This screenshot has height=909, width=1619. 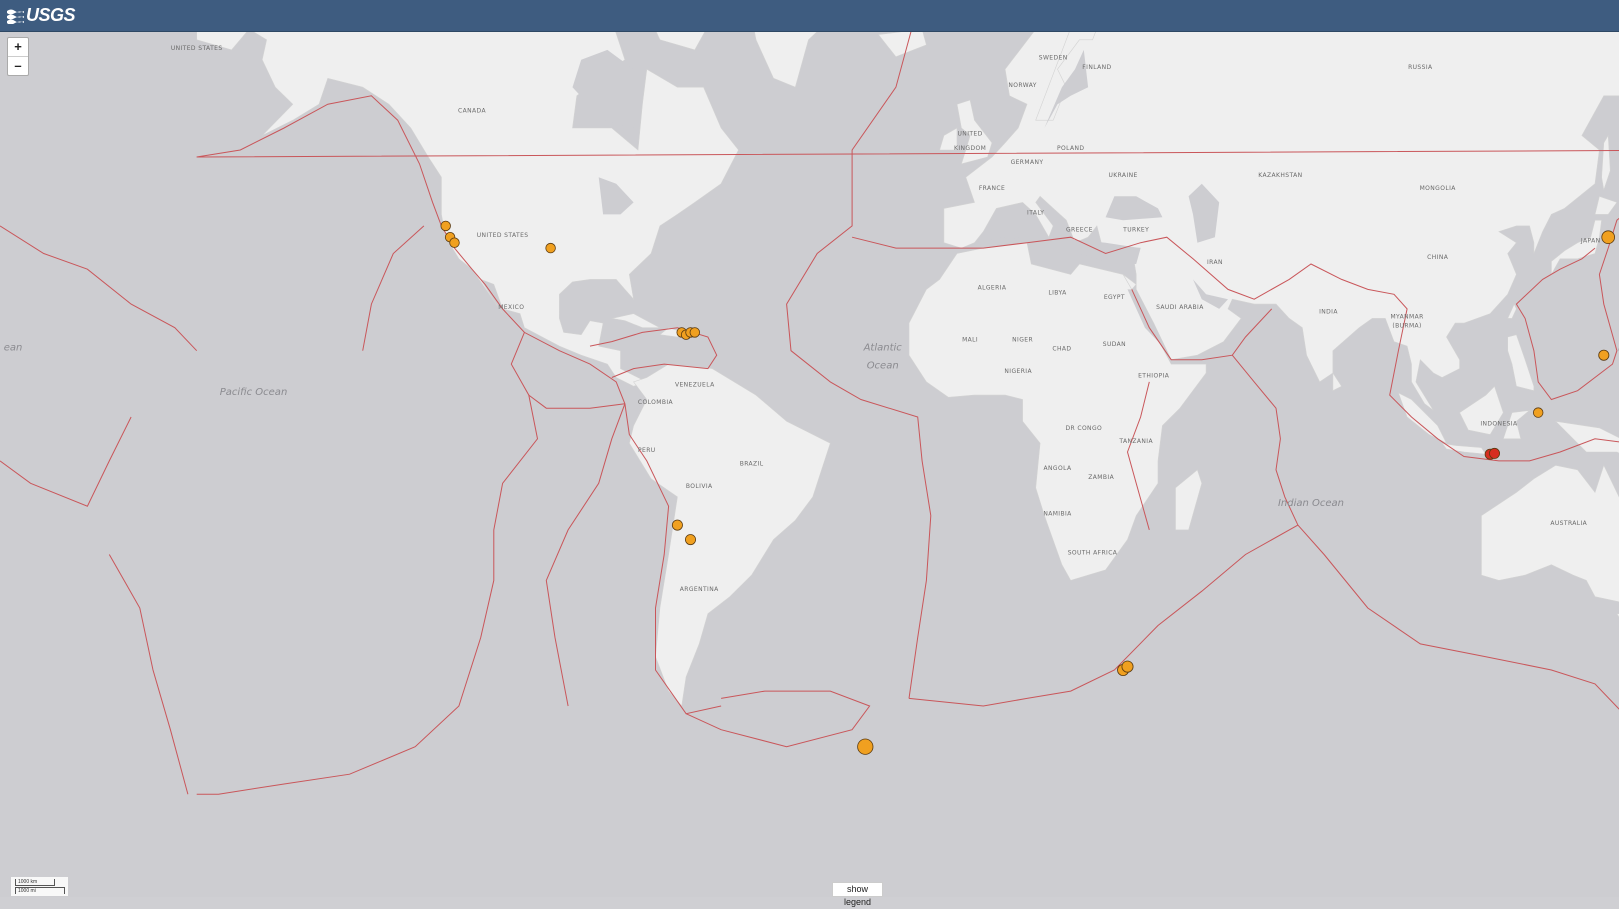 What do you see at coordinates (1018, 371) in the screenshot?
I see `country-label: NIGERIA` at bounding box center [1018, 371].